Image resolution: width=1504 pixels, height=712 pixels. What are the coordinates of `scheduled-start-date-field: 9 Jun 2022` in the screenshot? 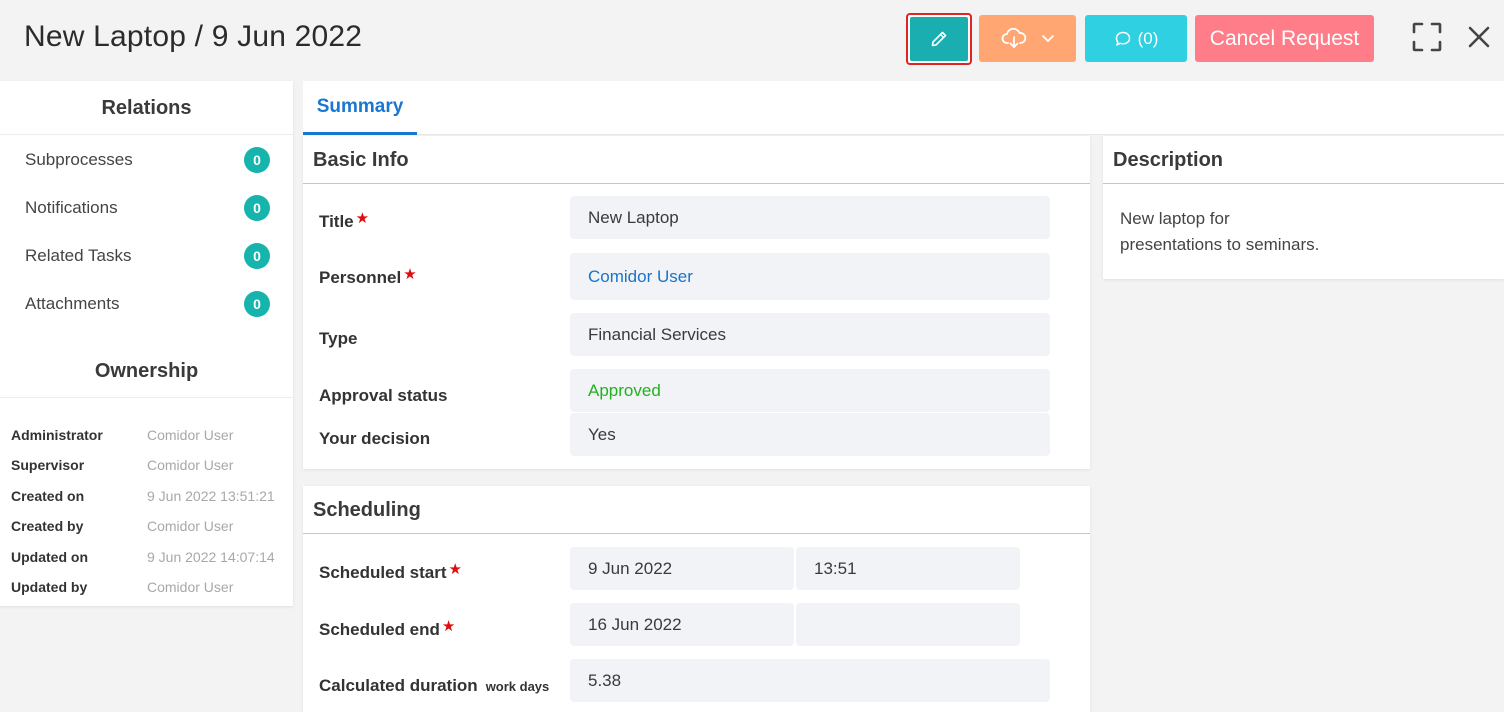 It's located at (682, 568).